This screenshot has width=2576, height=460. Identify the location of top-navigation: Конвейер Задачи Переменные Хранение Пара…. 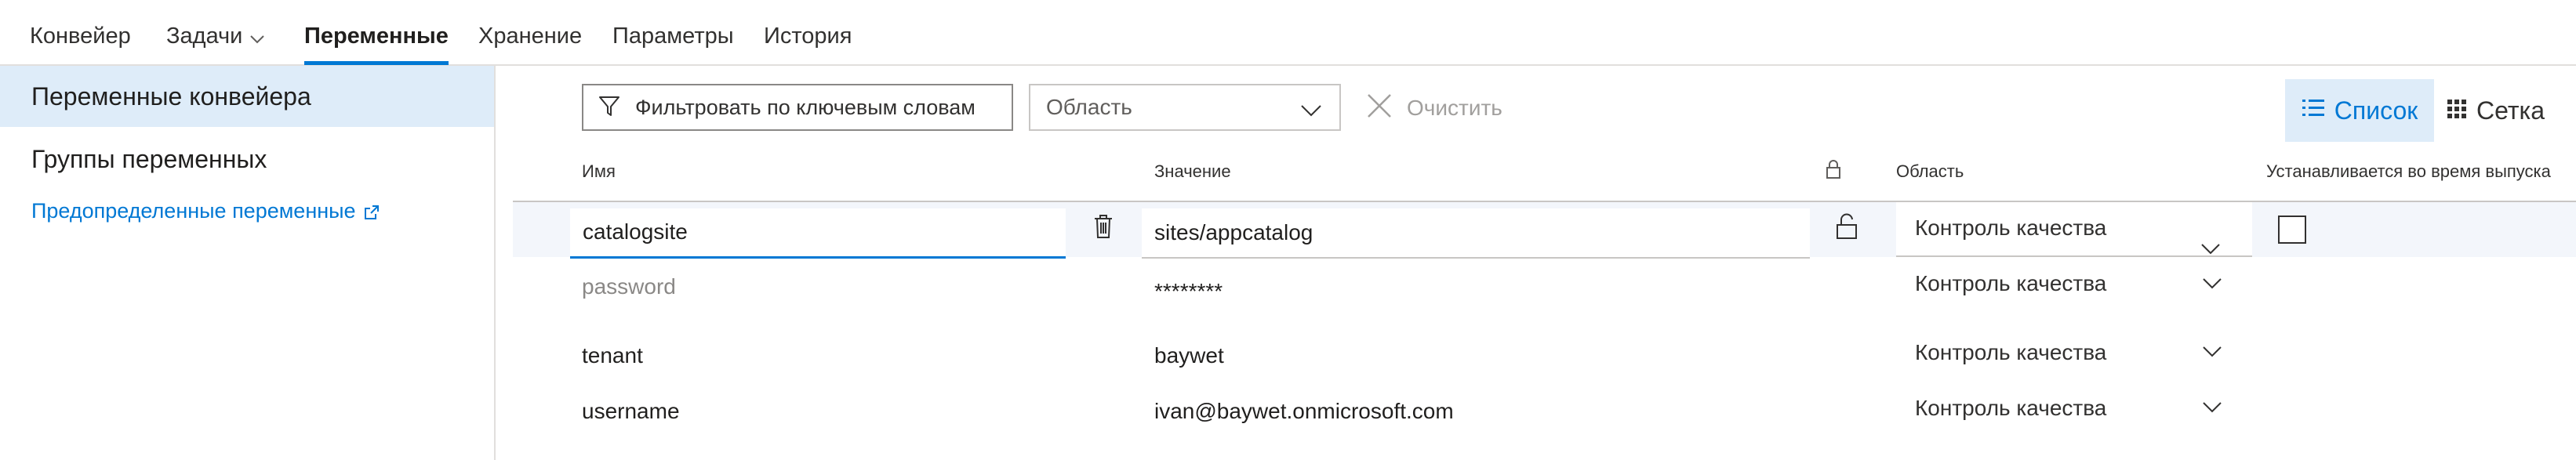
(1288, 33).